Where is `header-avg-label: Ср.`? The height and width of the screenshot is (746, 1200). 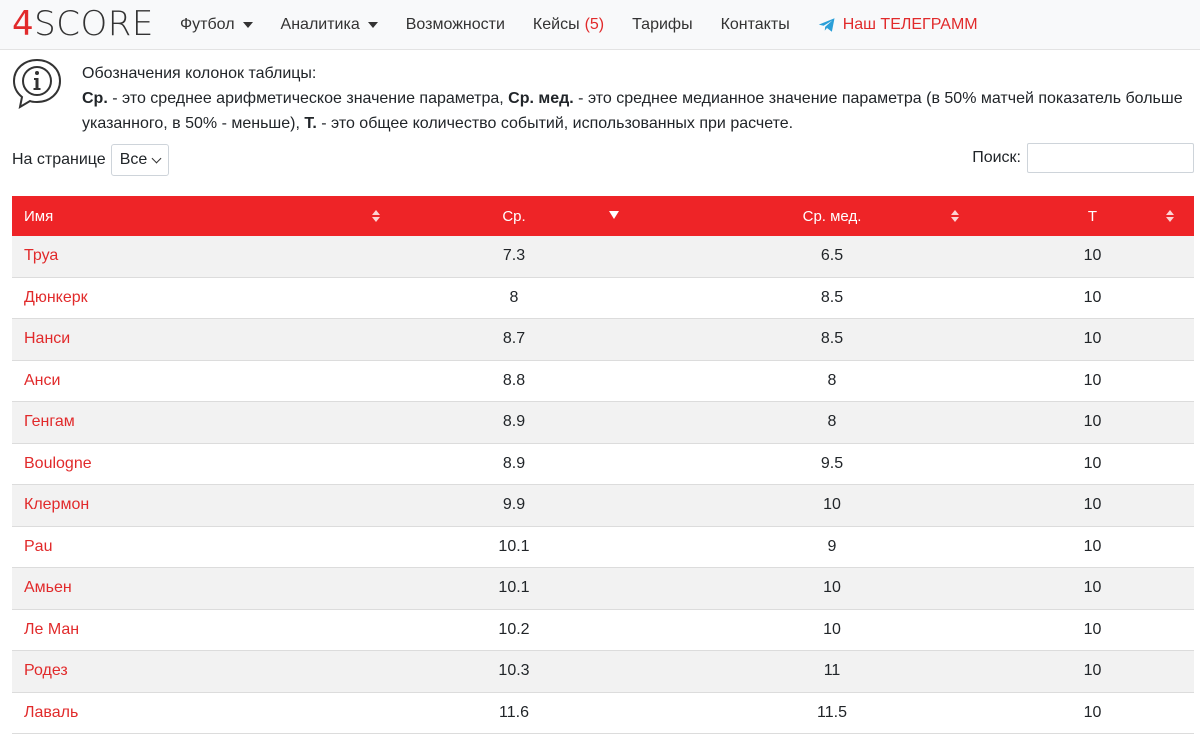
header-avg-label: Ср. is located at coordinates (514, 216).